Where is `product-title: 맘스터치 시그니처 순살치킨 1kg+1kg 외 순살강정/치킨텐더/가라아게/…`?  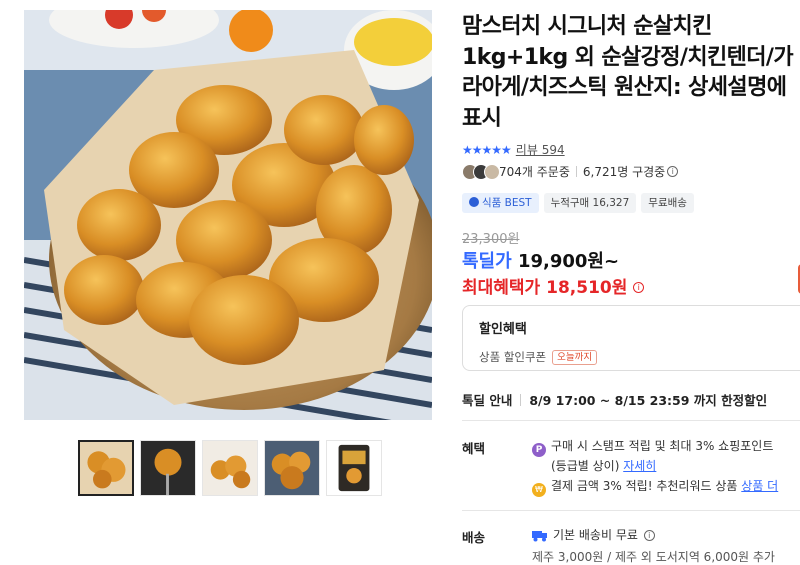
product-title: 맘스터치 시그니처 순살치킨 1kg+1kg 외 순살강정/치킨텐더/가라아게/… is located at coordinates (628, 72).